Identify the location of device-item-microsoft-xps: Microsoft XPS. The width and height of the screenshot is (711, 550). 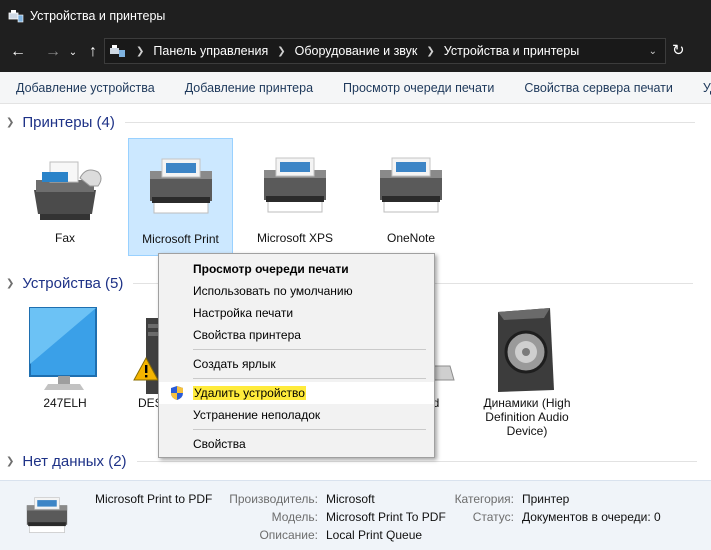
(295, 203).